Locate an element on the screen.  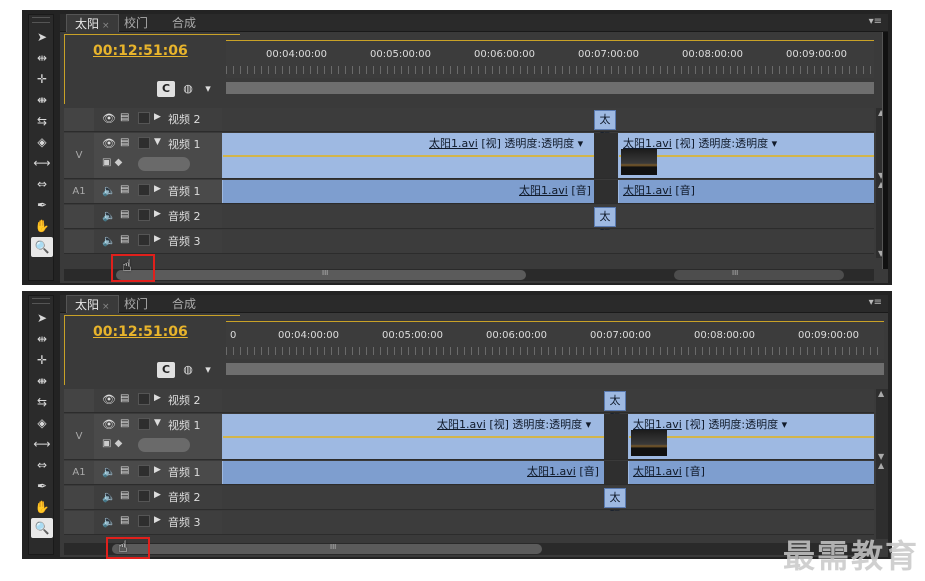
audio-clip-1: 太阳1.avi [音] is located at coordinates (413, 472).